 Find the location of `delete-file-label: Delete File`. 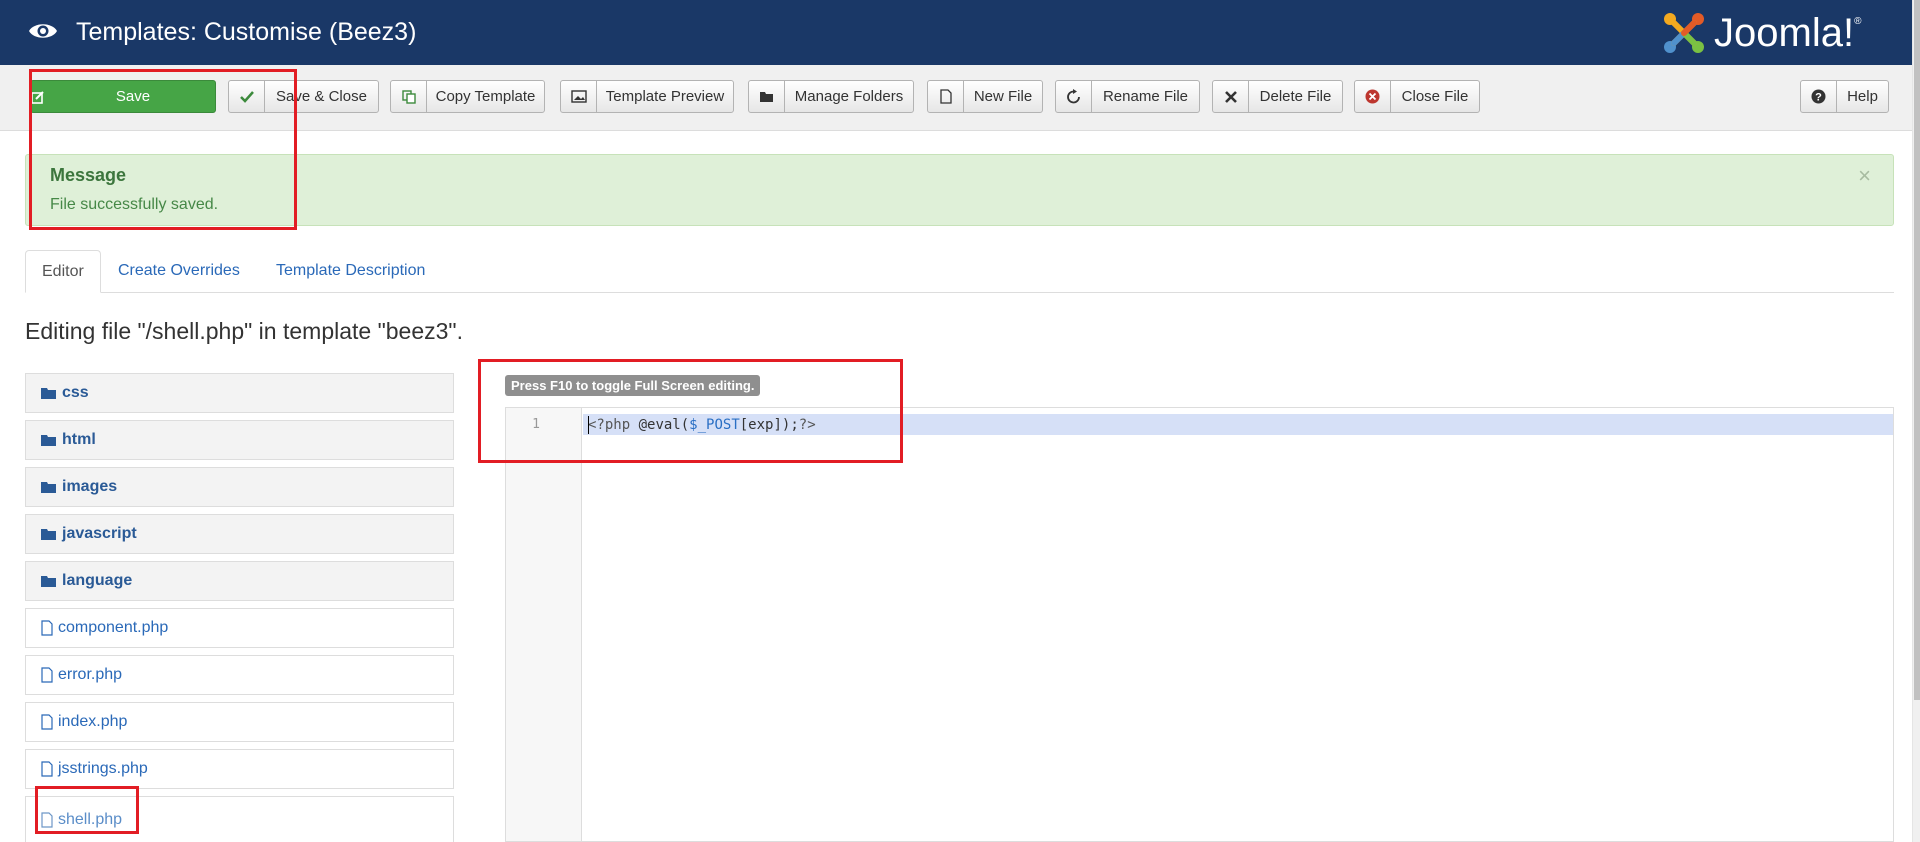

delete-file-label: Delete File is located at coordinates (1295, 96).